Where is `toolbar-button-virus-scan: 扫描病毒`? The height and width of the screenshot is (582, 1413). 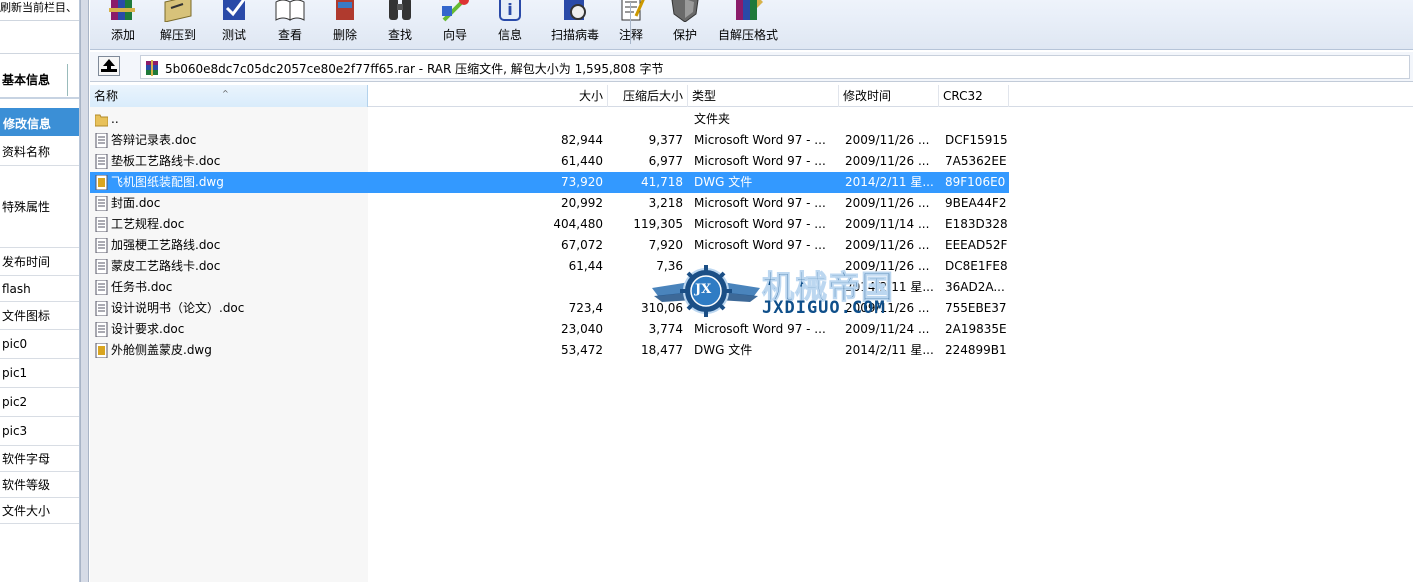
toolbar-button-virus-scan: 扫描病毒 is located at coordinates (575, 23).